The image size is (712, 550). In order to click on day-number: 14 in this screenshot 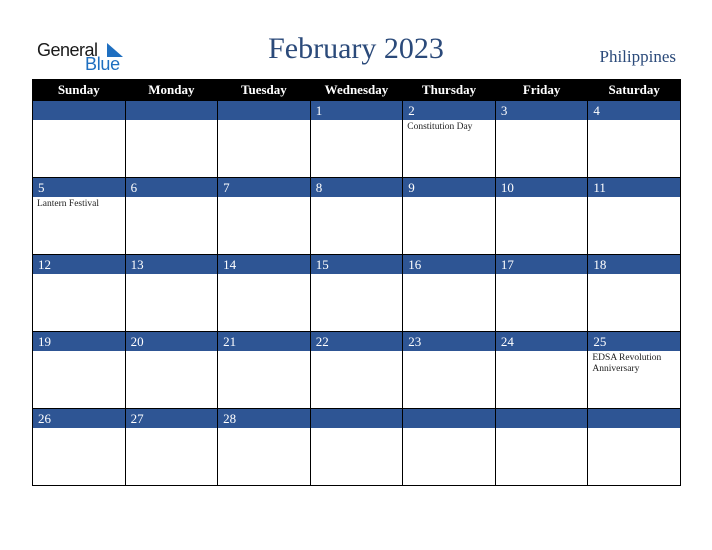, I will do `click(264, 264)`.